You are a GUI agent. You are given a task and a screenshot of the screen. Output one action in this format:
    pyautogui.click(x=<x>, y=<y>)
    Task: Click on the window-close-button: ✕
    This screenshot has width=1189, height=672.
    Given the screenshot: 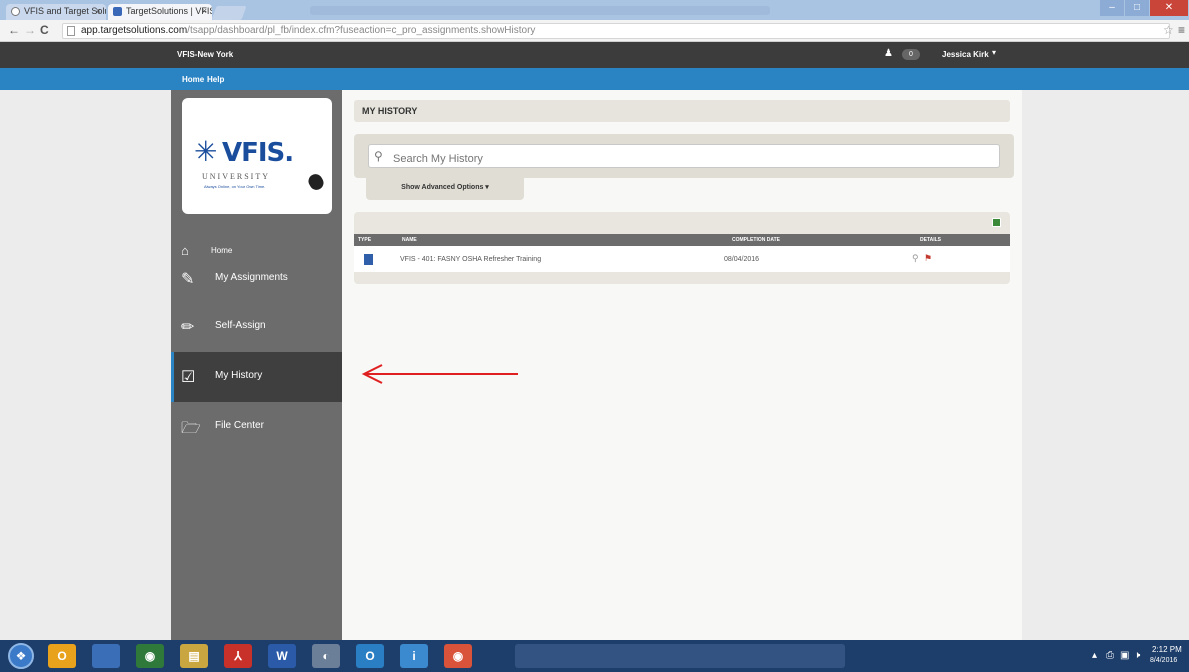 What is the action you would take?
    pyautogui.click(x=1169, y=8)
    